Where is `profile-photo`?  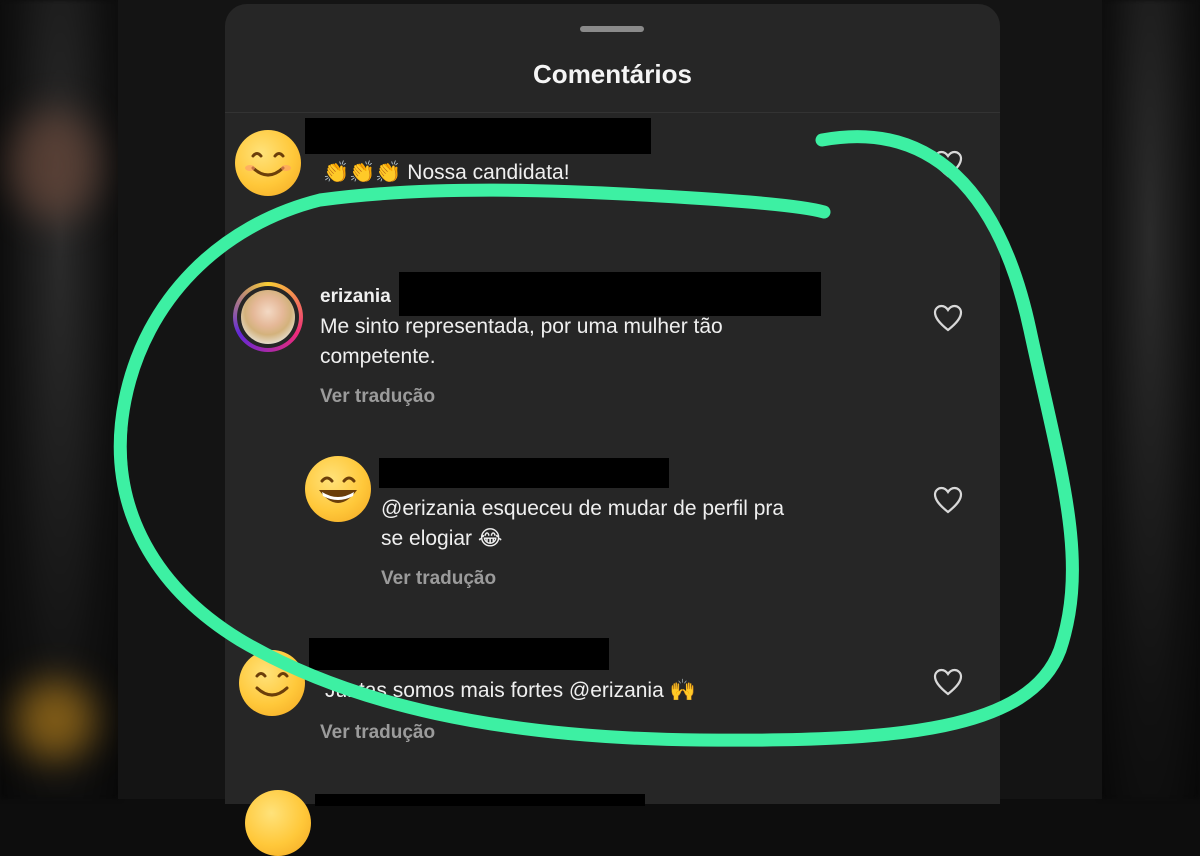 profile-photo is located at coordinates (268, 317).